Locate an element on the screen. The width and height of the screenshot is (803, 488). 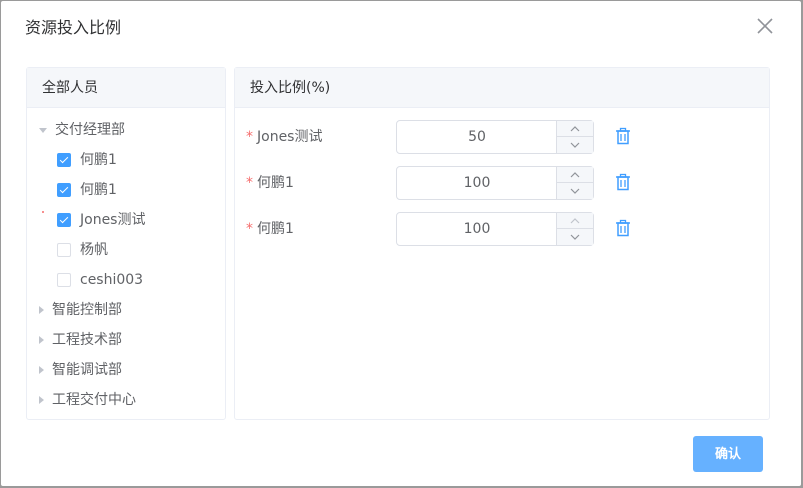
member-name: 杨帆 is located at coordinates (94, 250).